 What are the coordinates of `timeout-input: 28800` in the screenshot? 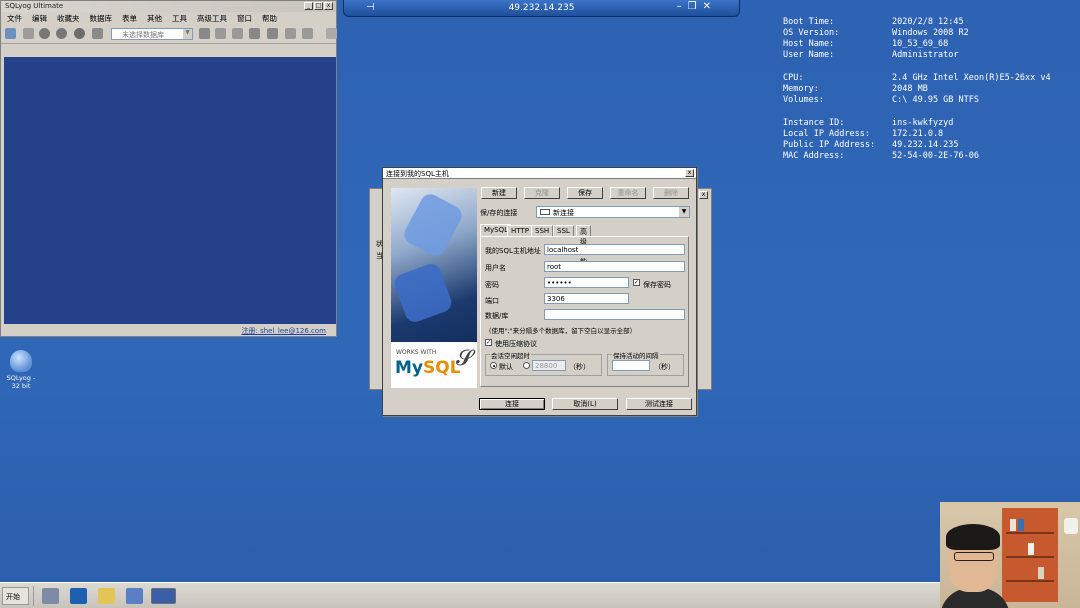 It's located at (549, 365).